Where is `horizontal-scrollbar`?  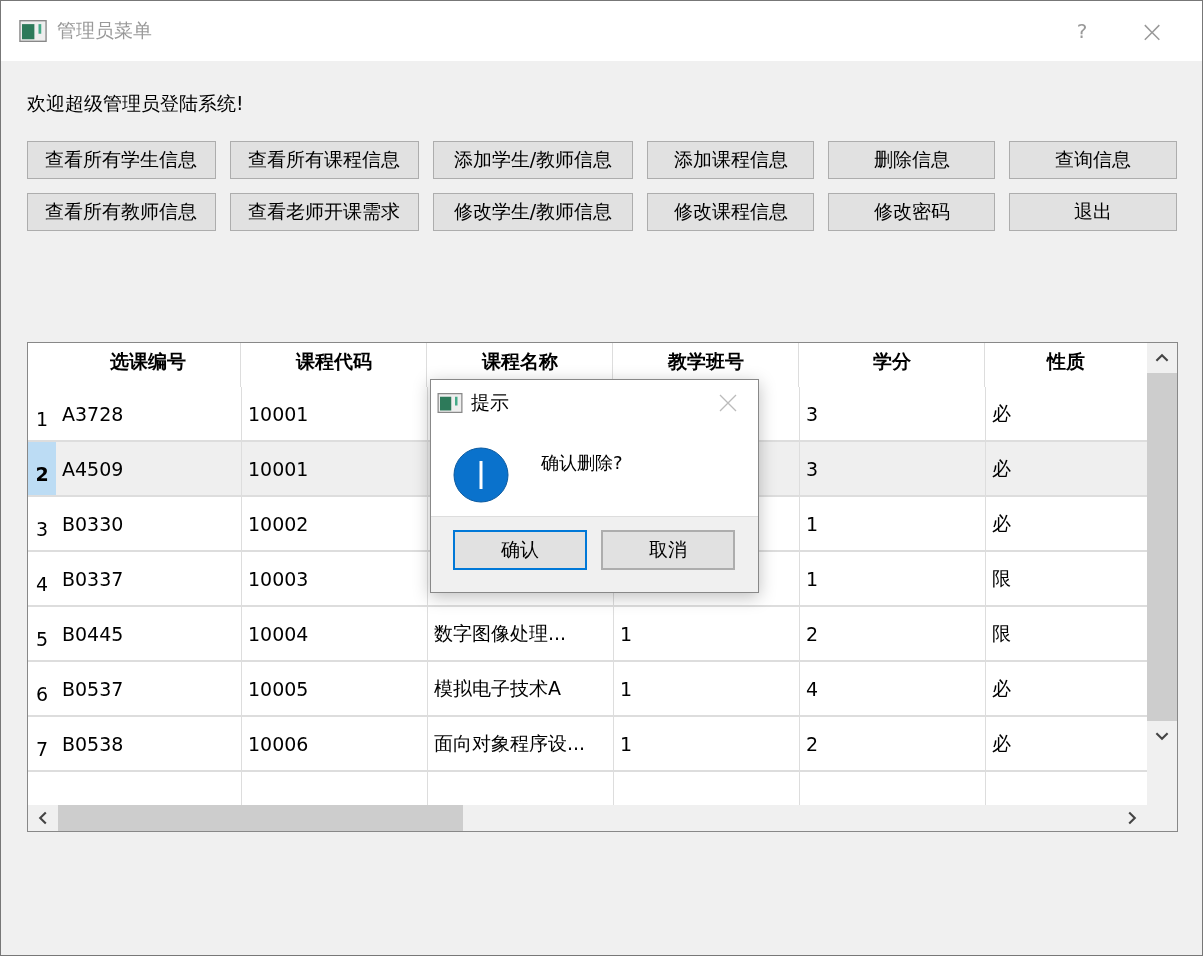
horizontal-scrollbar is located at coordinates (587, 818).